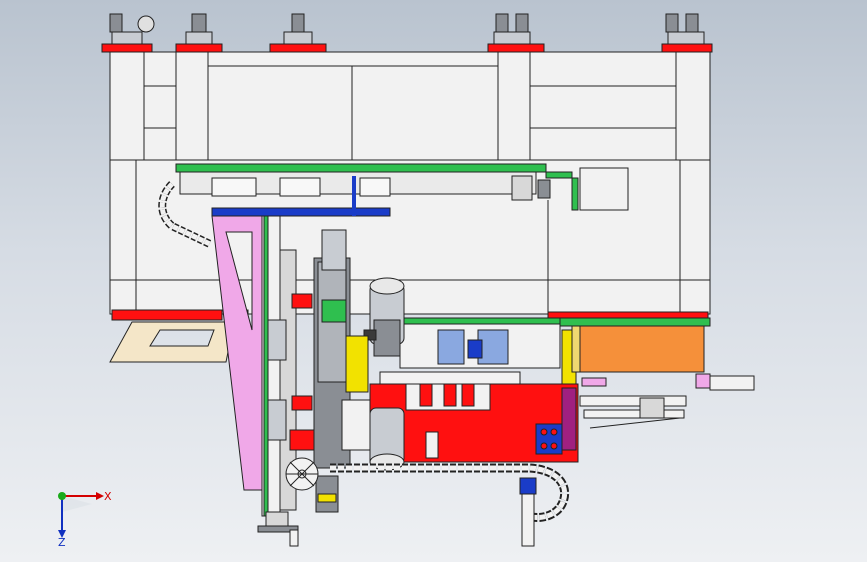 This screenshot has height=562, width=867. I want to click on coordinate-triad: X Z, so click(85, 519).